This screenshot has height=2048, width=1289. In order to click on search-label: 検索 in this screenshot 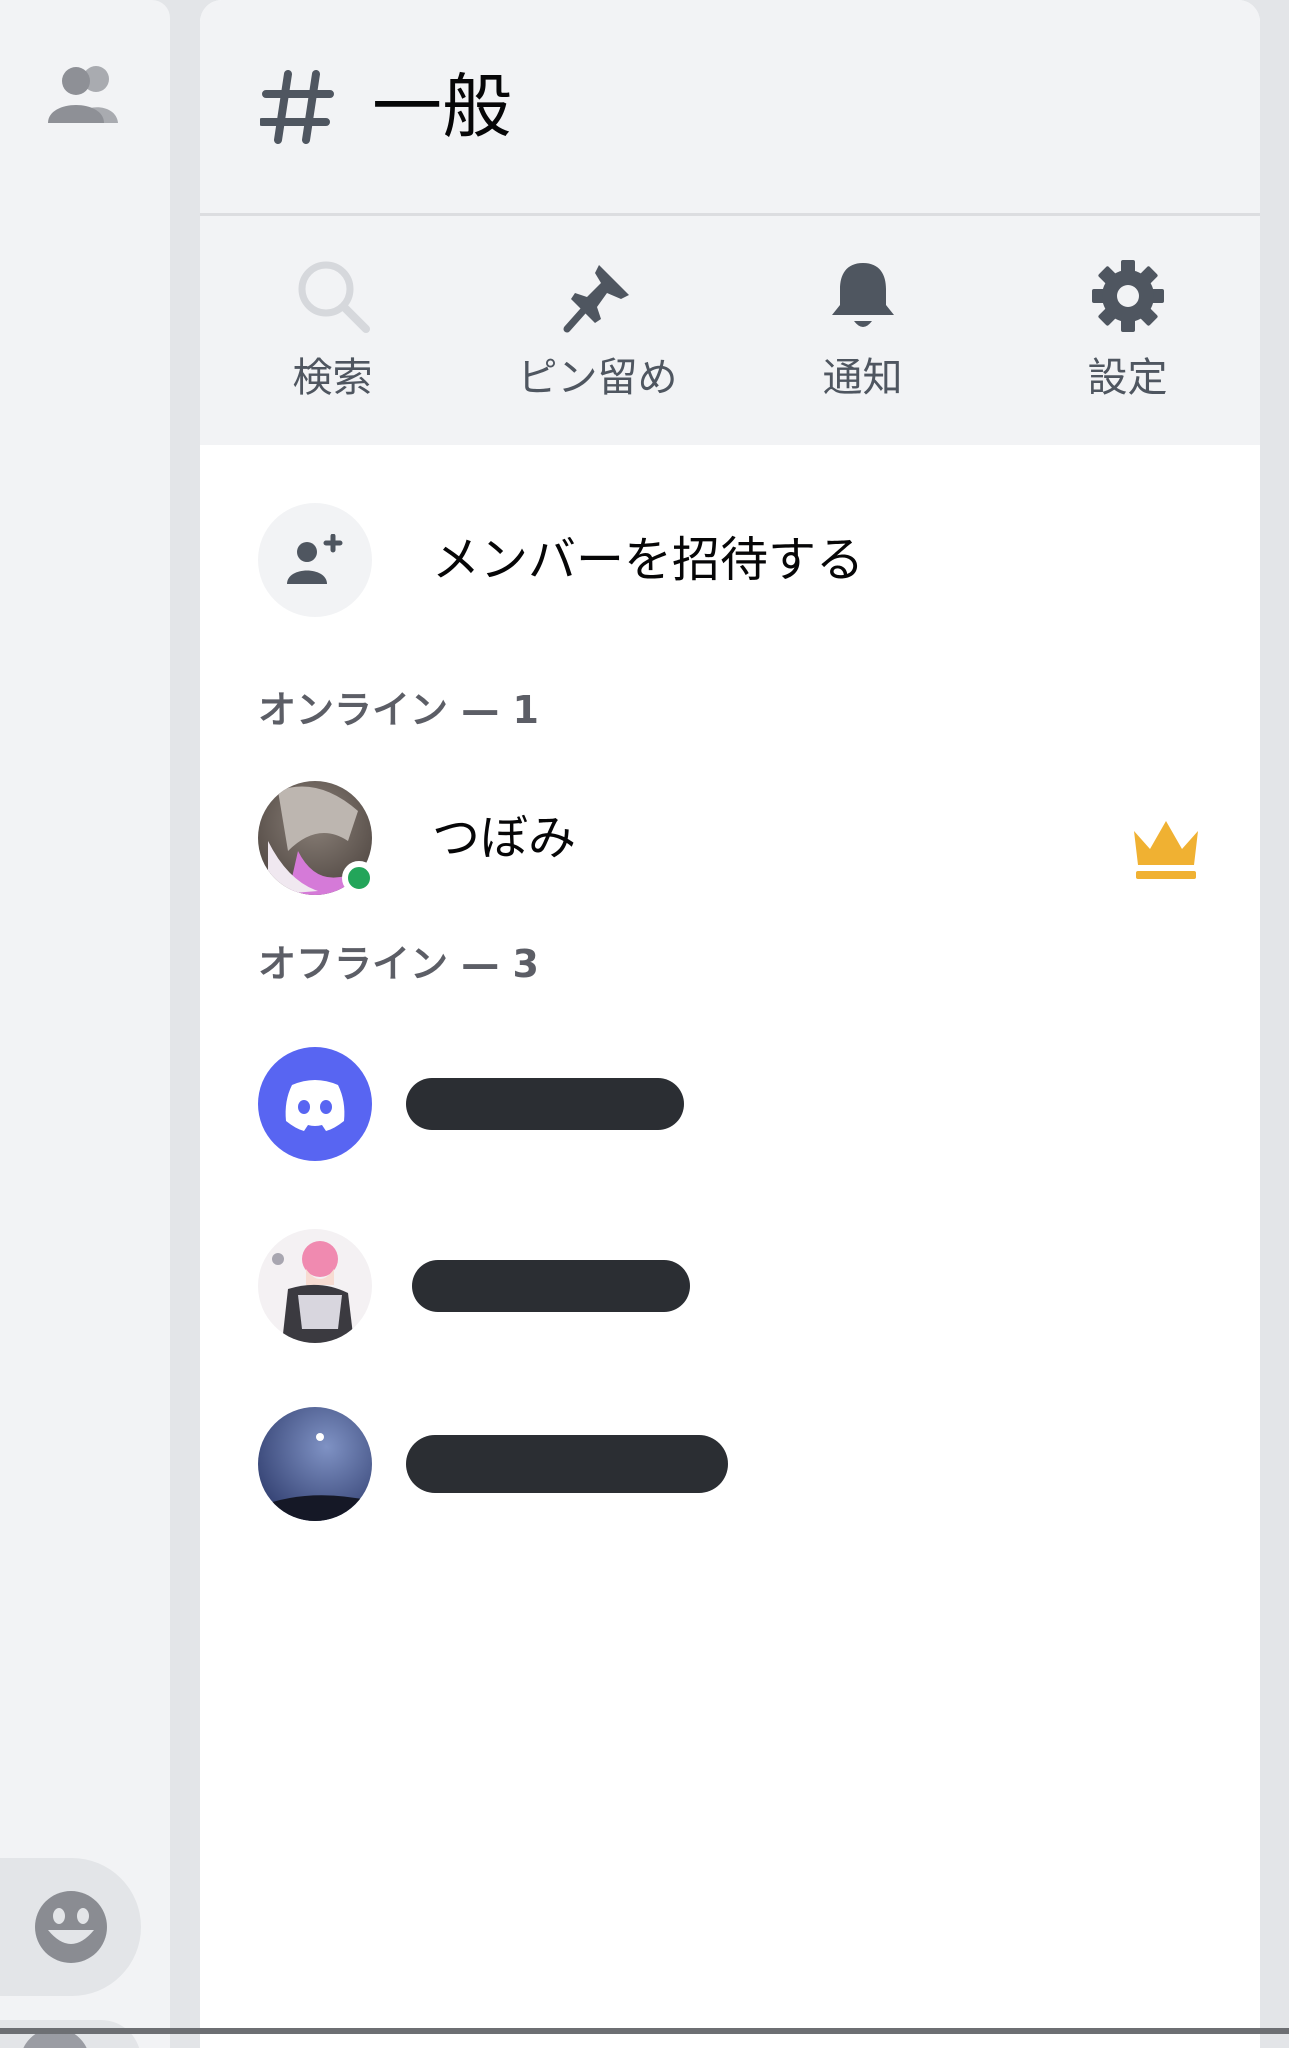, I will do `click(332, 378)`.